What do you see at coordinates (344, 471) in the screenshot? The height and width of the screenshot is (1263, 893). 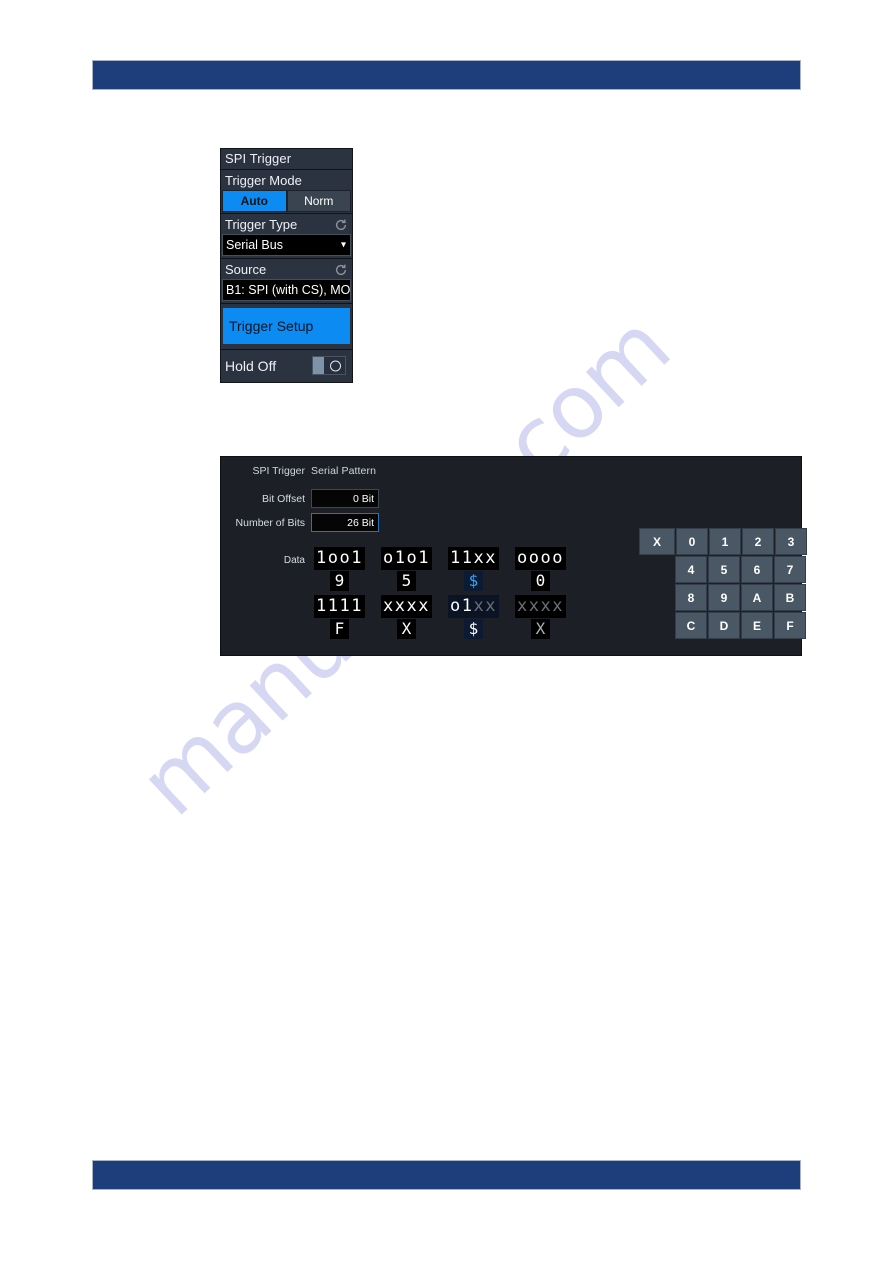 I see `dialog-header-title: Serial Pattern` at bounding box center [344, 471].